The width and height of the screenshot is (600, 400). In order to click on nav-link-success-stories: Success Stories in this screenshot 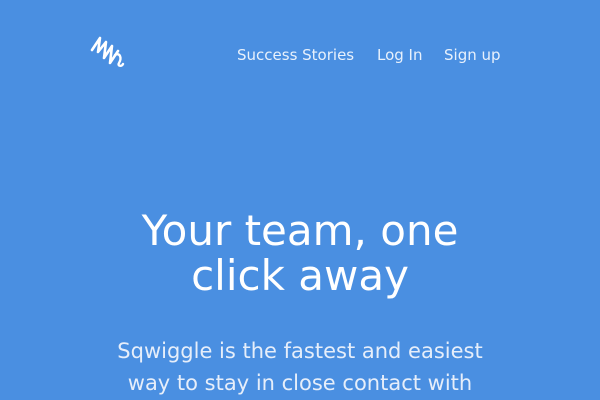, I will do `click(295, 55)`.